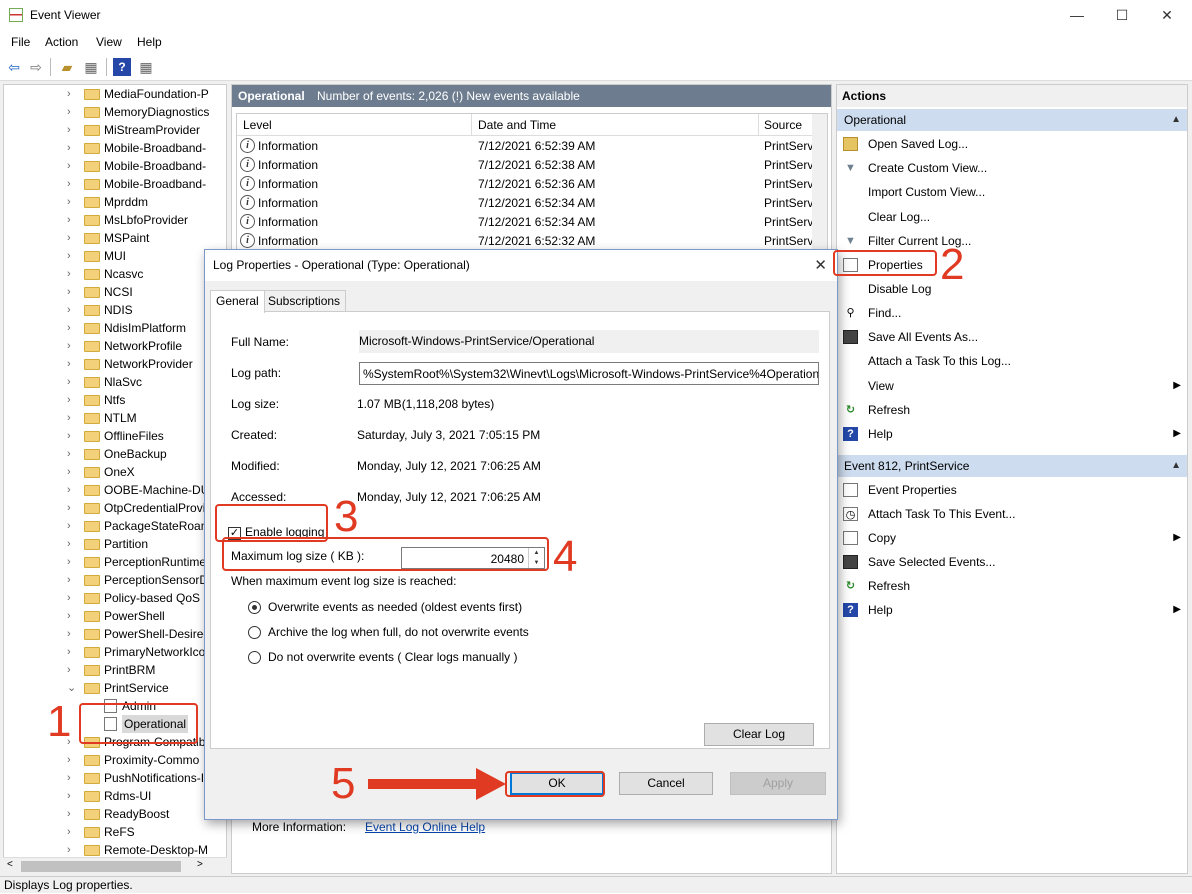  What do you see at coordinates (115, 94) in the screenshot?
I see `tree-item: › MediaFoundation-P` at bounding box center [115, 94].